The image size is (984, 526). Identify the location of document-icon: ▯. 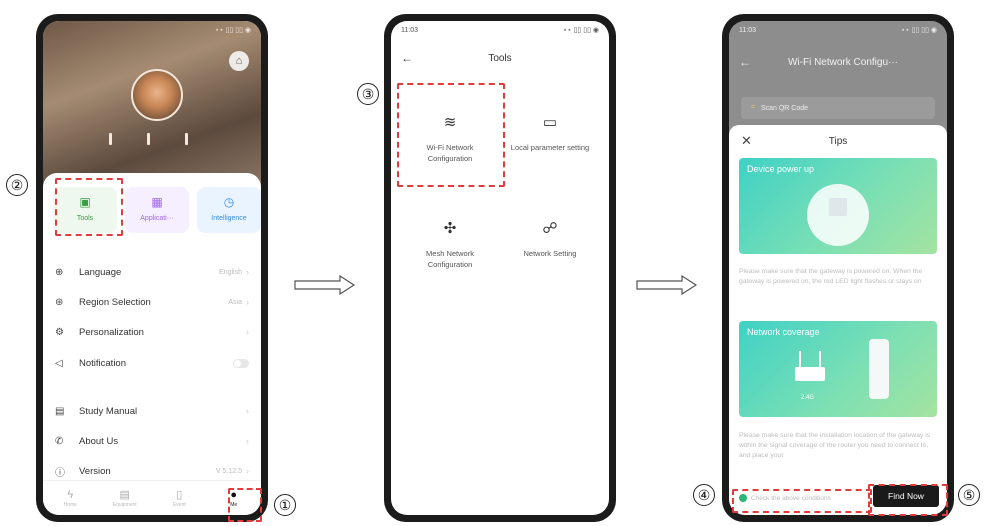
(179, 495).